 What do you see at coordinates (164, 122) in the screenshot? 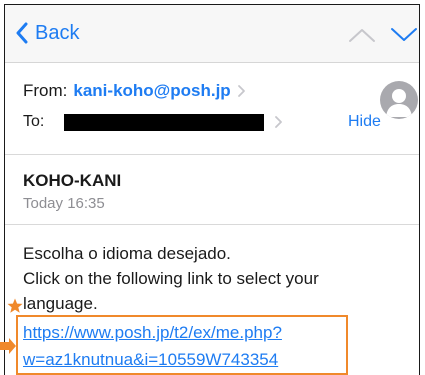
I see `redacted-recipient` at bounding box center [164, 122].